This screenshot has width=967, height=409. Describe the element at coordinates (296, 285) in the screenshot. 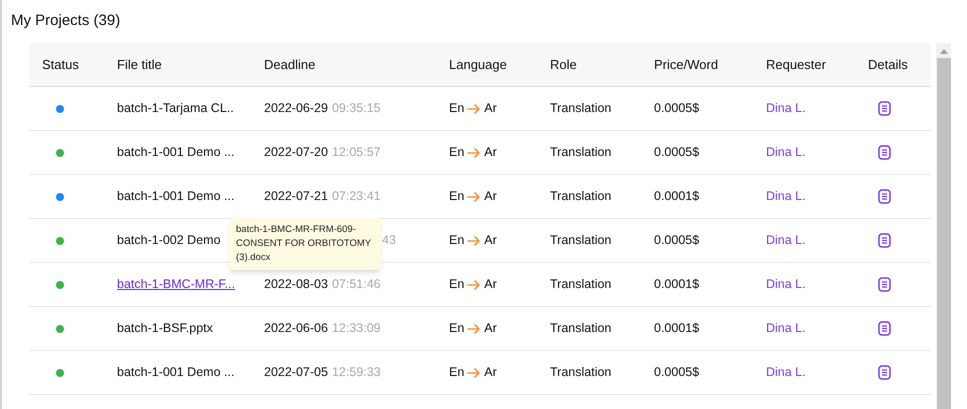

I see `deadline-date: 2022-08-03` at that location.